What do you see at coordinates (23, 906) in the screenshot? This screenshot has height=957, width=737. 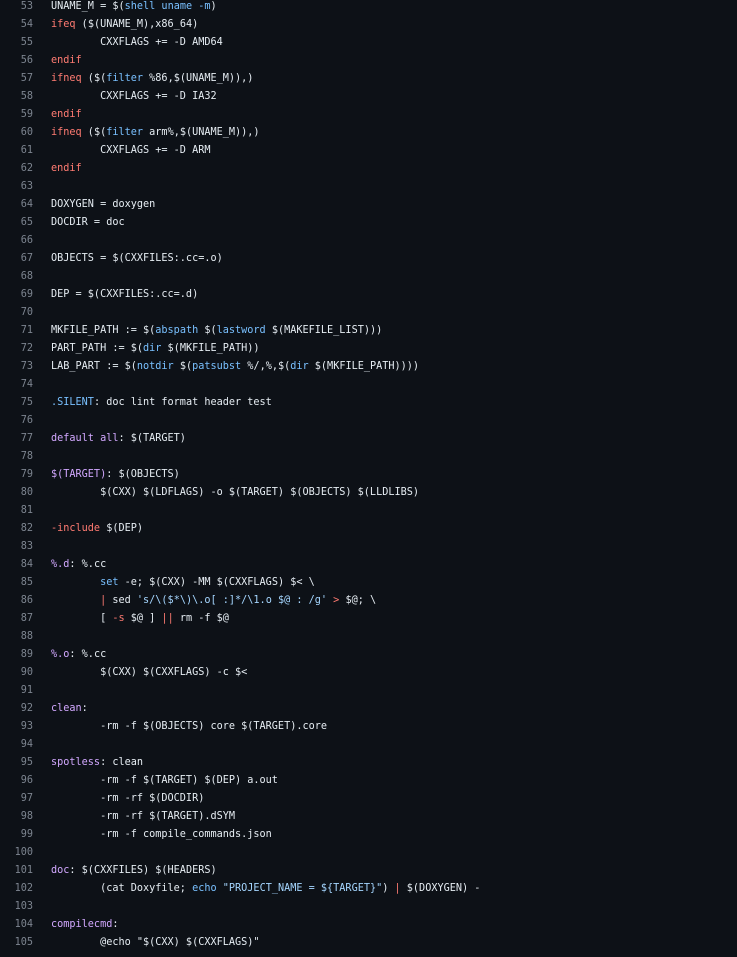 I see `line-number: 103` at bounding box center [23, 906].